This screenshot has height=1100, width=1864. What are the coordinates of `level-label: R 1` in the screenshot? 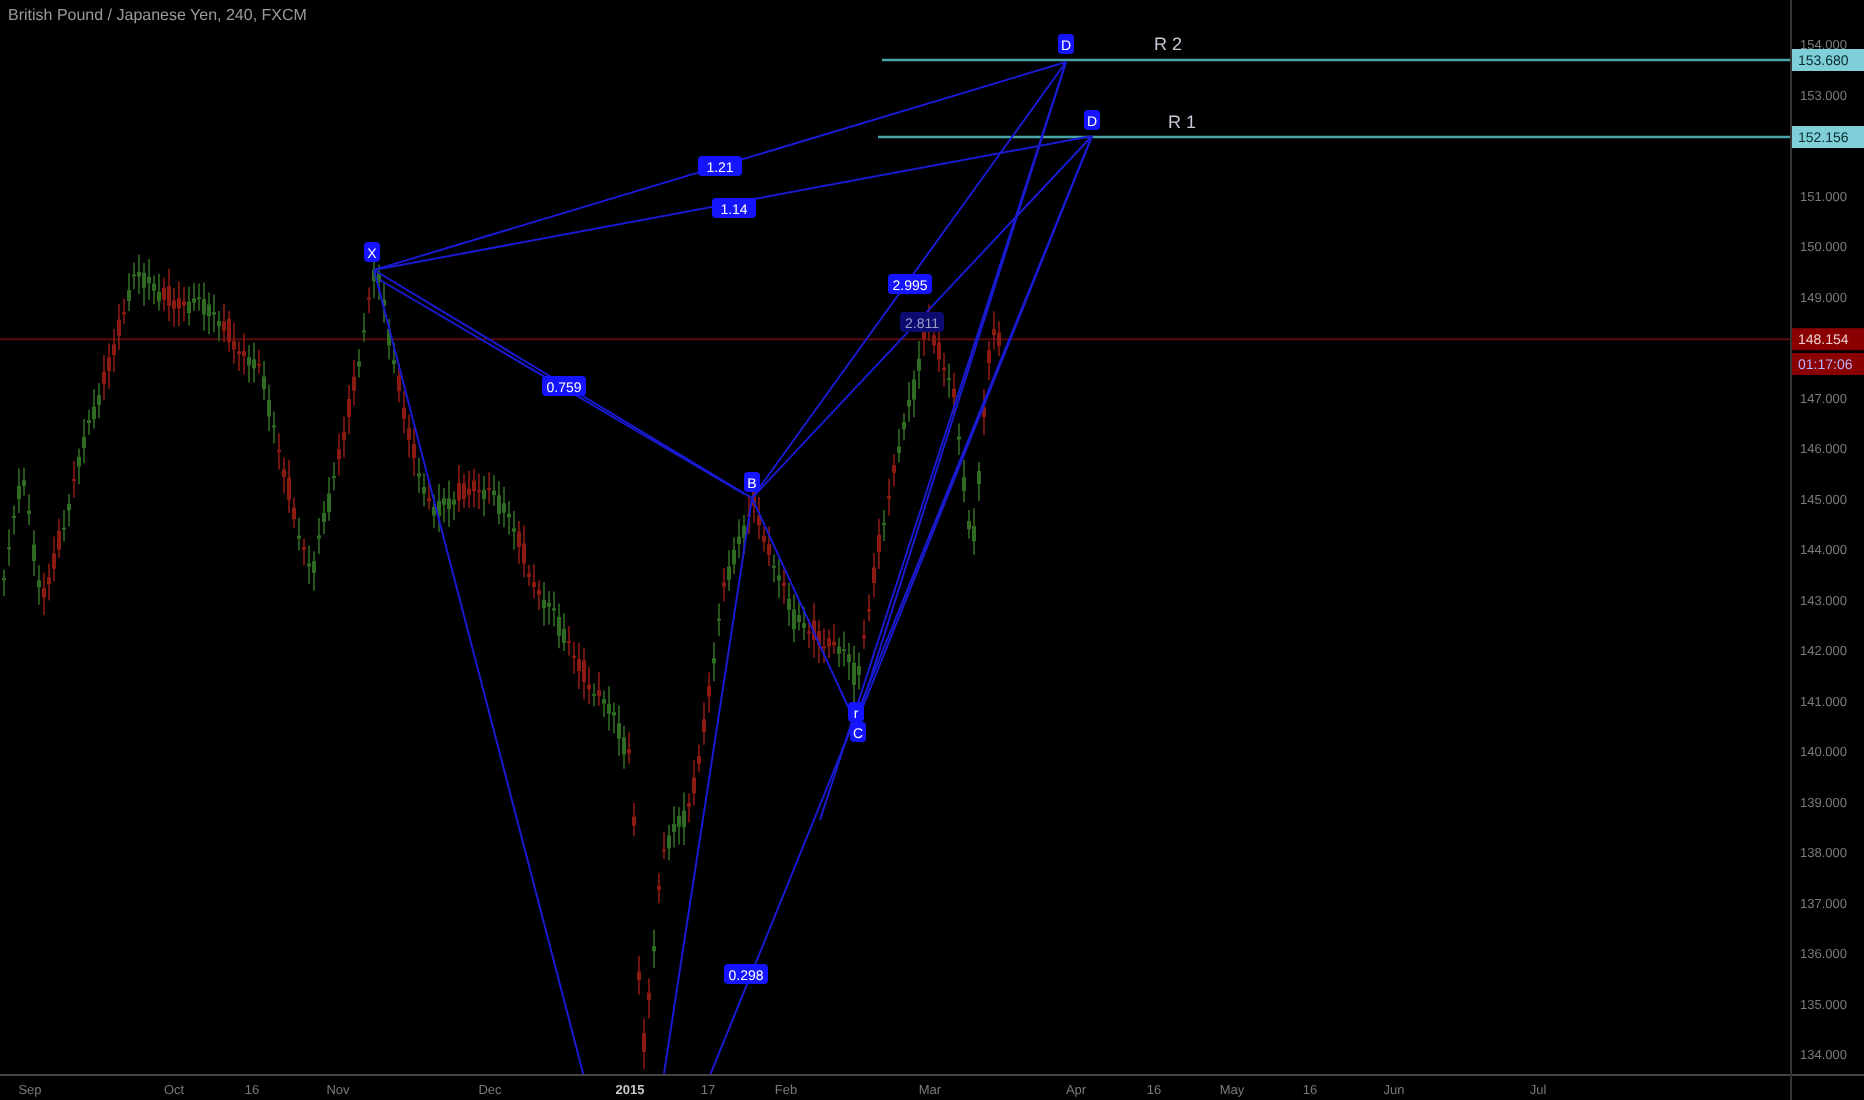 It's located at (1182, 122).